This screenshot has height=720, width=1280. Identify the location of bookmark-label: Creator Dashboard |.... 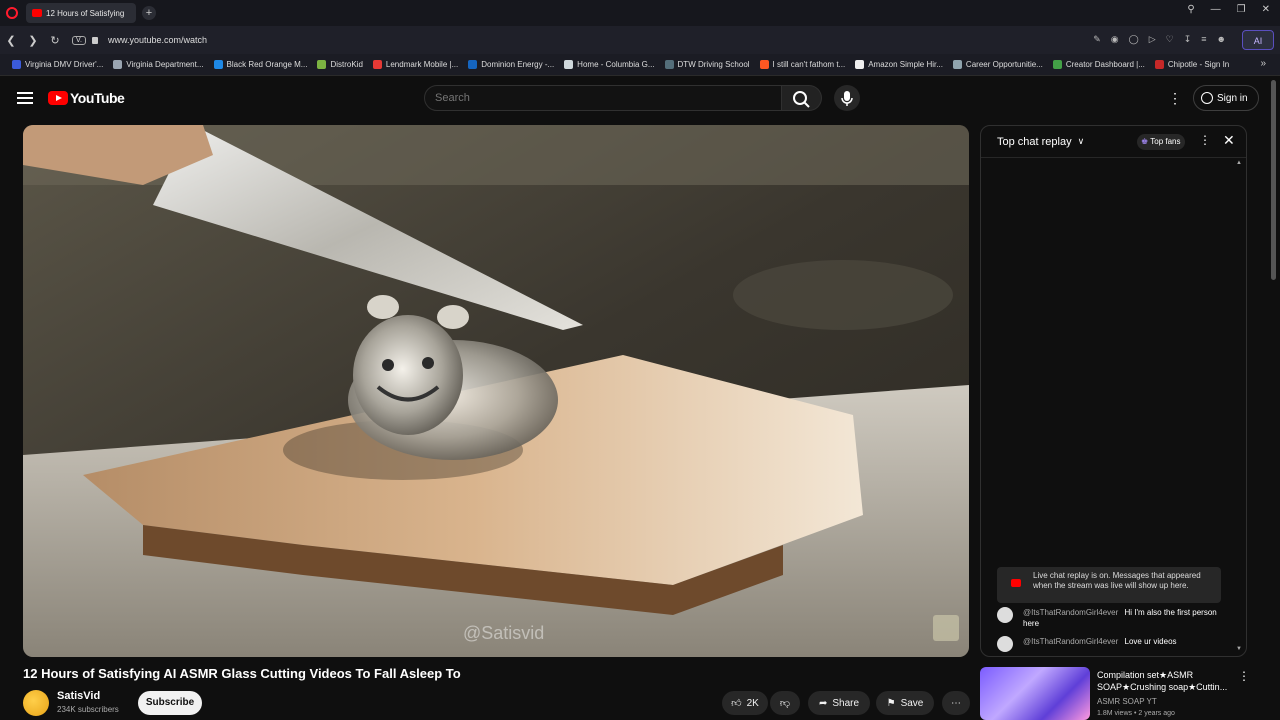
(1105, 64).